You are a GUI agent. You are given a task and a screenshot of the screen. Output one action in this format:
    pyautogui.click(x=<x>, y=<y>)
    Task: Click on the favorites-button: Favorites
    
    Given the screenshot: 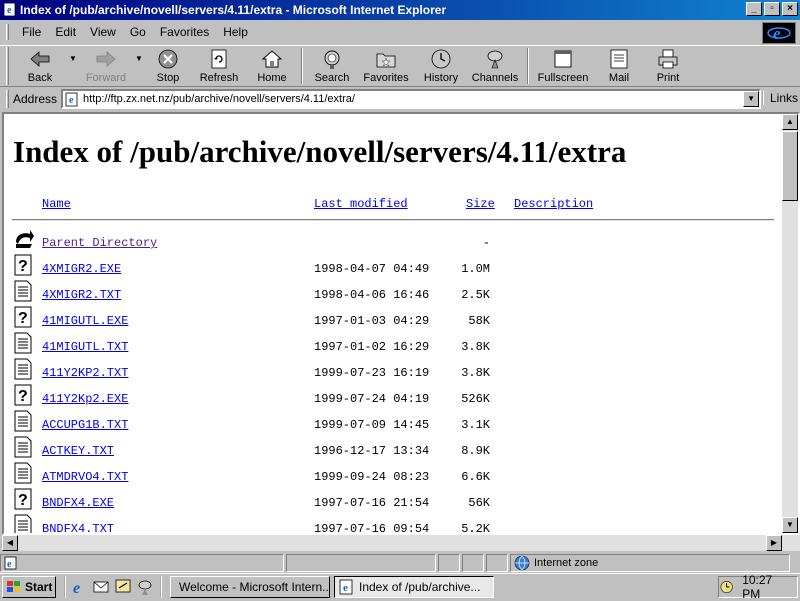 What is the action you would take?
    pyautogui.click(x=386, y=66)
    